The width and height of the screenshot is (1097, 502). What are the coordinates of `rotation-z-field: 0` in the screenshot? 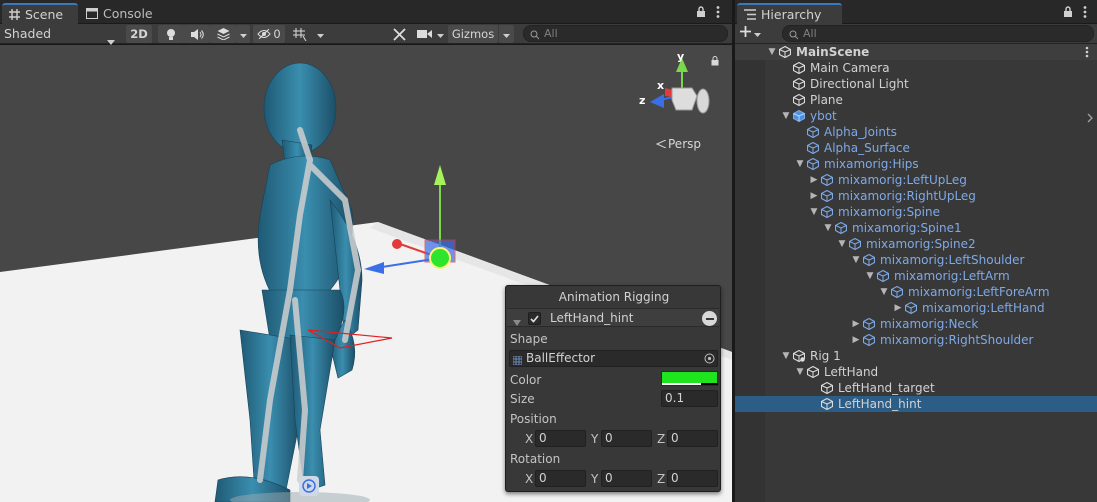 It's located at (692, 478).